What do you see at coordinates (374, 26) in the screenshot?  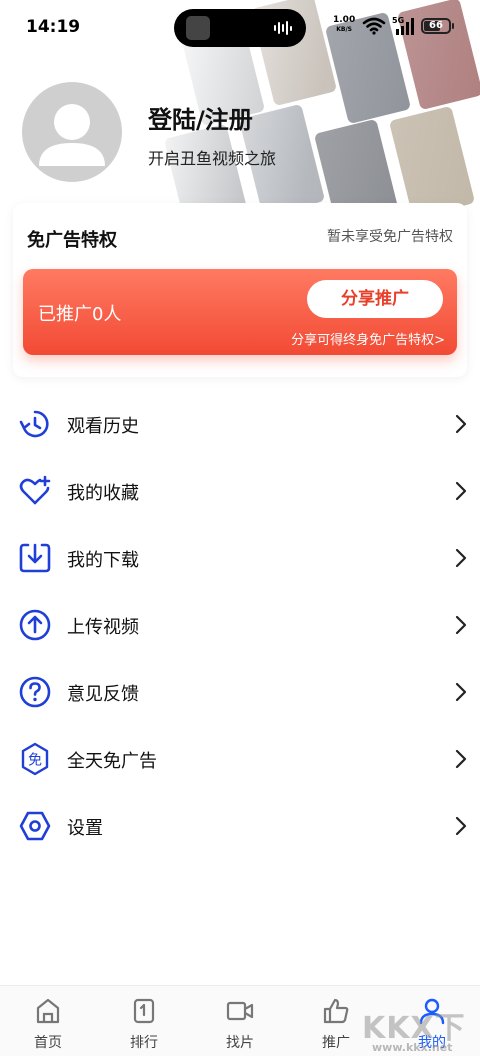 I see `wifi-icon` at bounding box center [374, 26].